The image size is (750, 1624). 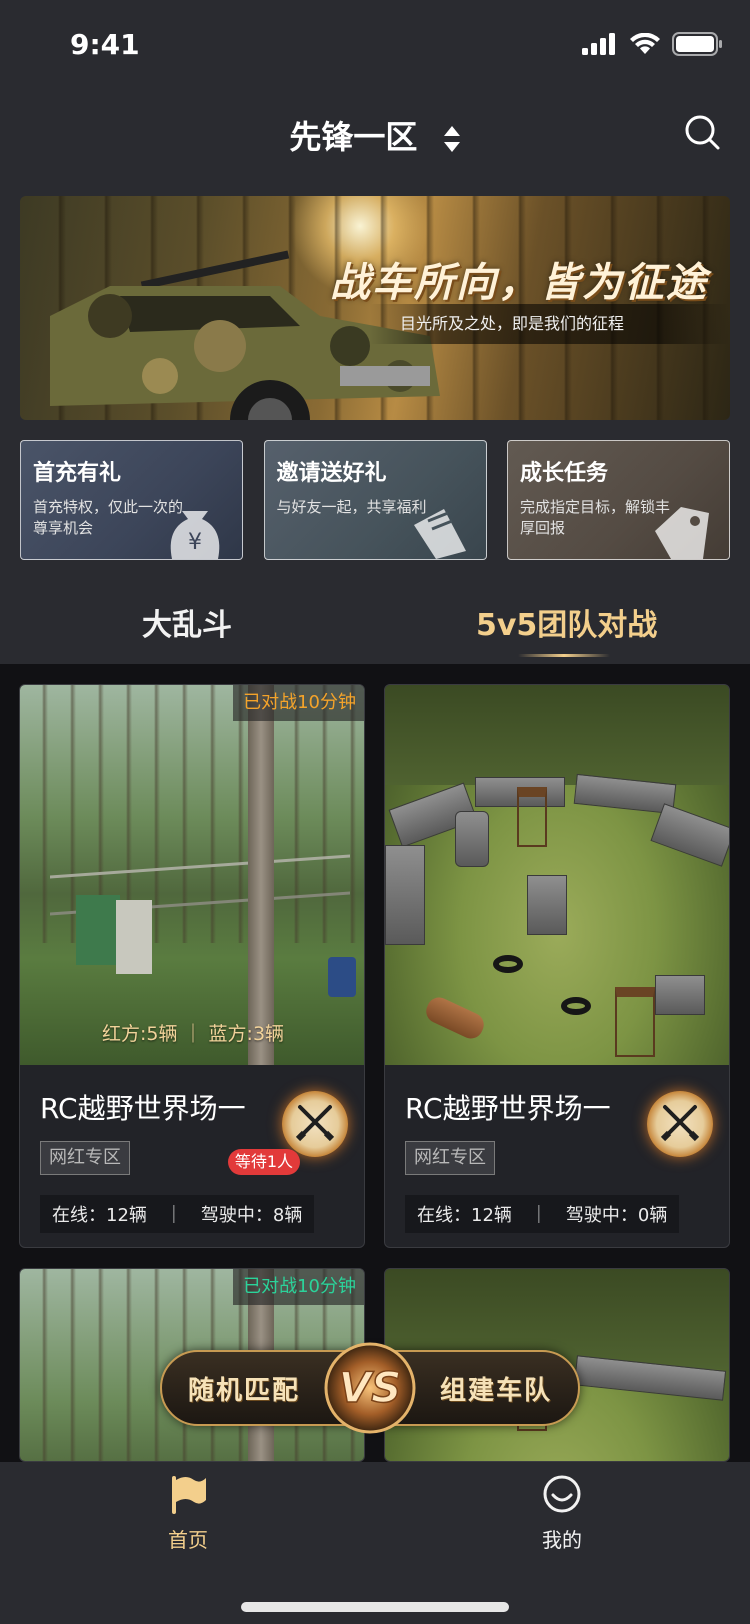 What do you see at coordinates (192, 875) in the screenshot?
I see `room-image: 已对战10分钟 红方:5辆 ｜ 蓝方:3辆` at bounding box center [192, 875].